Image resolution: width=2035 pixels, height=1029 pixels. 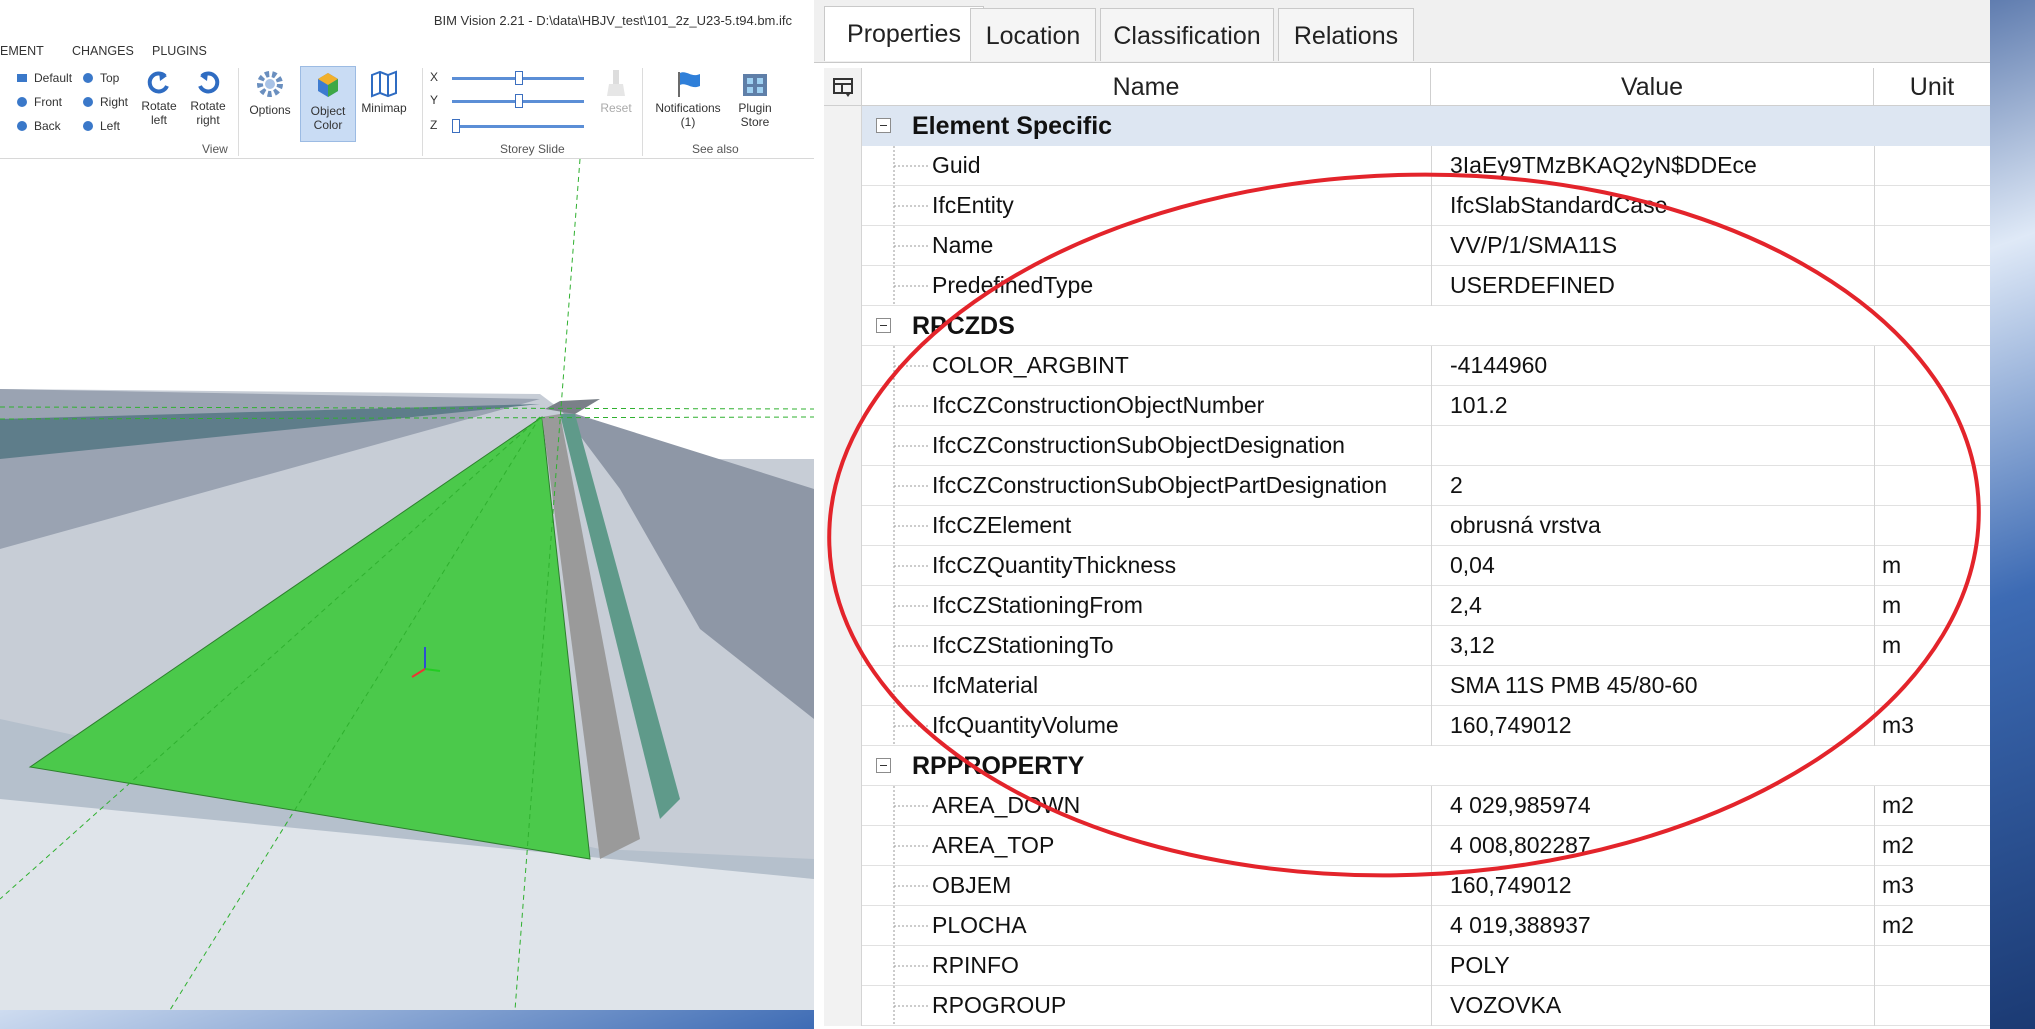 What do you see at coordinates (328, 118) in the screenshot?
I see `object-color-label: Object Color` at bounding box center [328, 118].